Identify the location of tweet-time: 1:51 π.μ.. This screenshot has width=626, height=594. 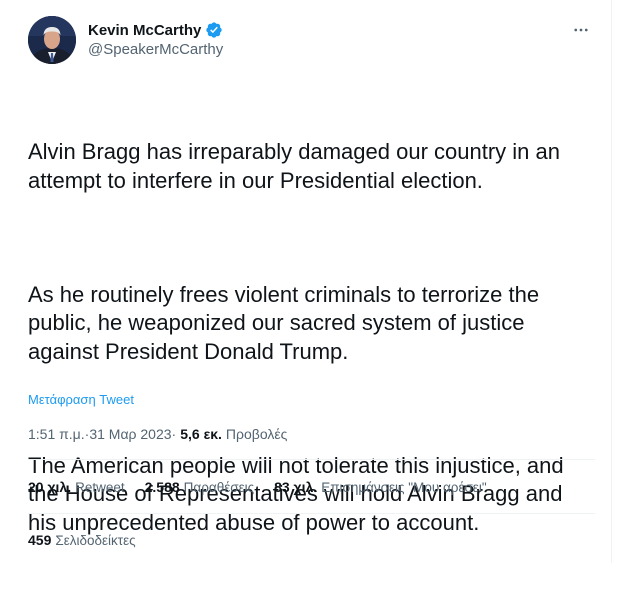
(56, 434).